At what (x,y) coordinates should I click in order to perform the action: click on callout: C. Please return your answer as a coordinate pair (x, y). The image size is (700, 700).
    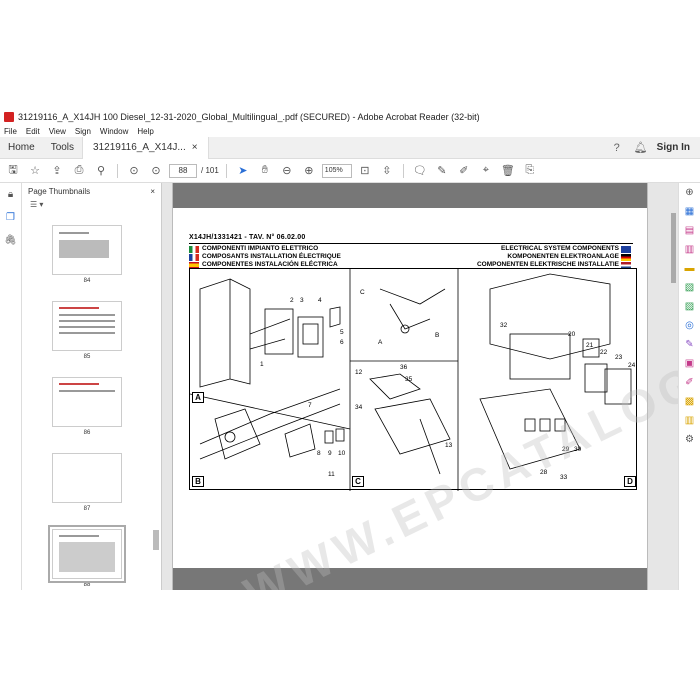
    Looking at the image, I should click on (362, 292).